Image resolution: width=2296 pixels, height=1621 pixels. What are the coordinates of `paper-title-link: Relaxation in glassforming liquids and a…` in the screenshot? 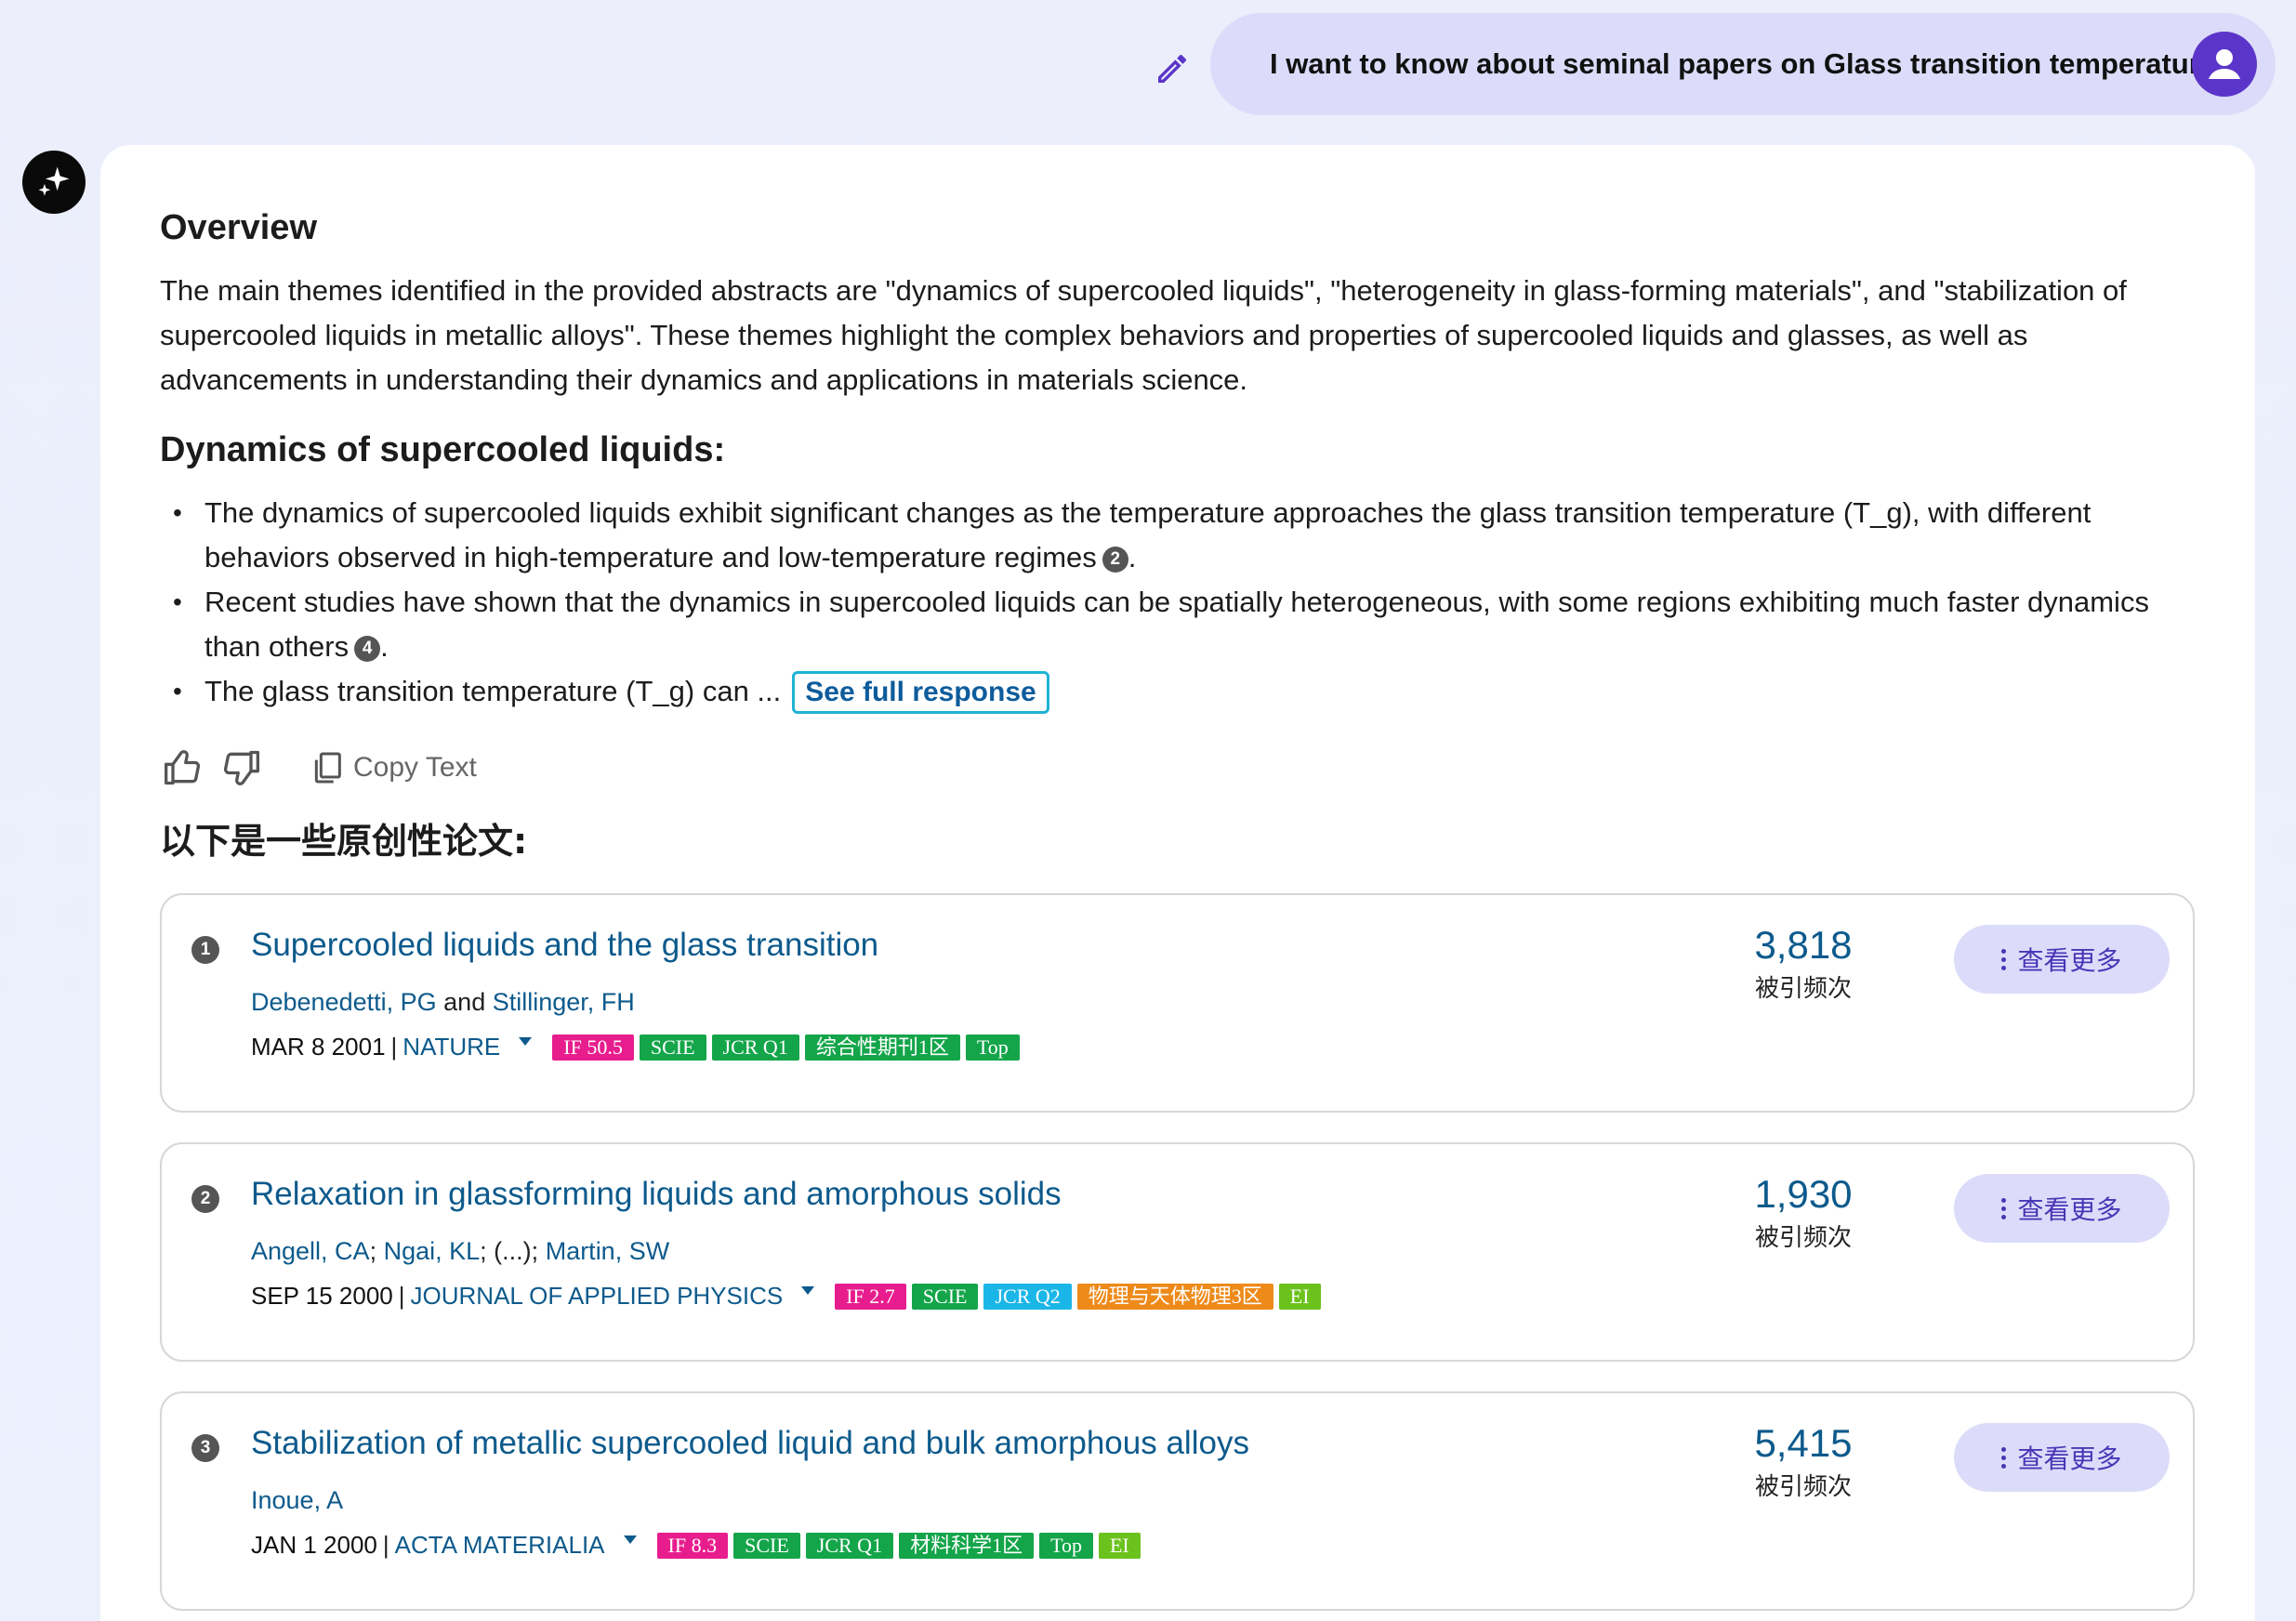 It's located at (657, 1194).